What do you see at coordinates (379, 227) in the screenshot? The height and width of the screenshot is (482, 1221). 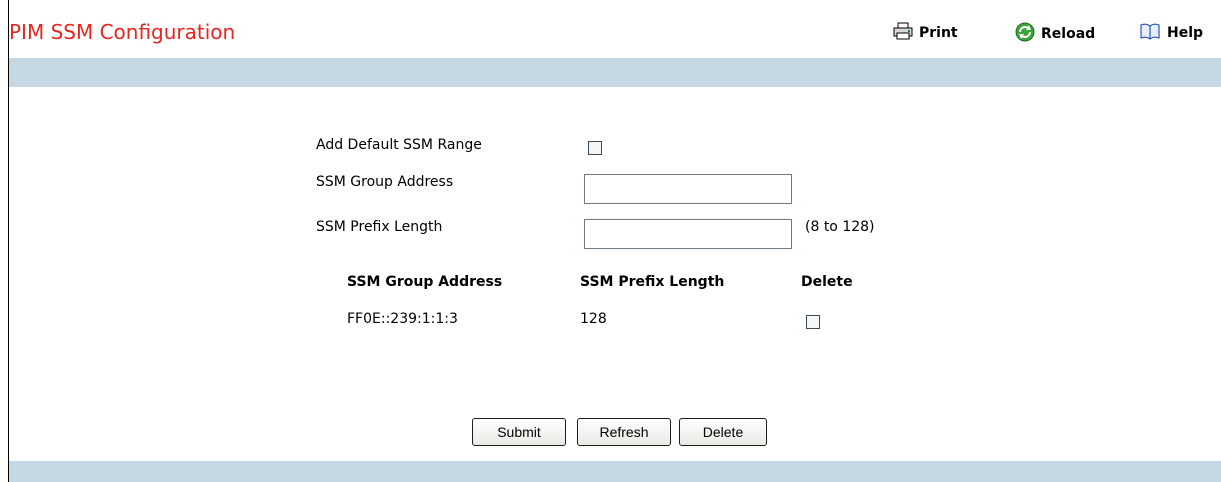 I see `ssm-prefix-length-label: SSM Prefix Length` at bounding box center [379, 227].